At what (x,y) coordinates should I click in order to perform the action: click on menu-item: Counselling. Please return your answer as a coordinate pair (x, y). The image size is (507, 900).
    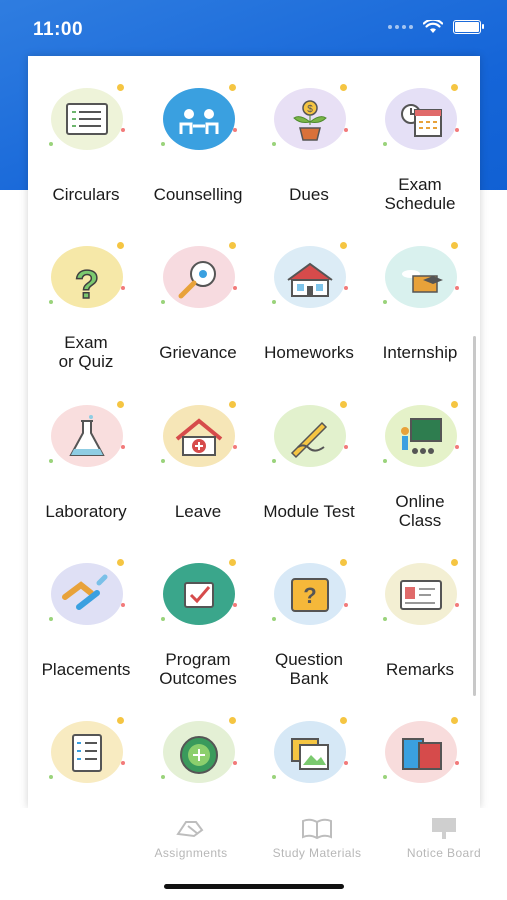
    Looking at the image, I should click on (198, 135).